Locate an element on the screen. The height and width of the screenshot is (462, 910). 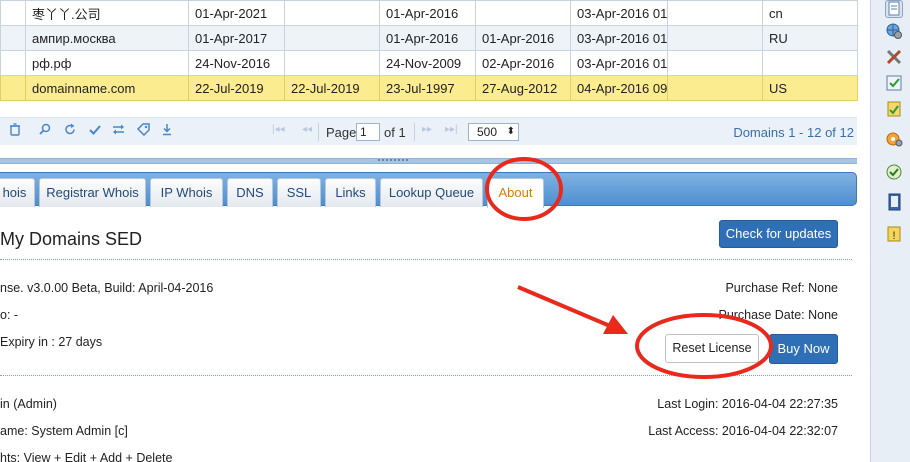
domain-cell: 枣丫丫.公司 is located at coordinates (107, 13).